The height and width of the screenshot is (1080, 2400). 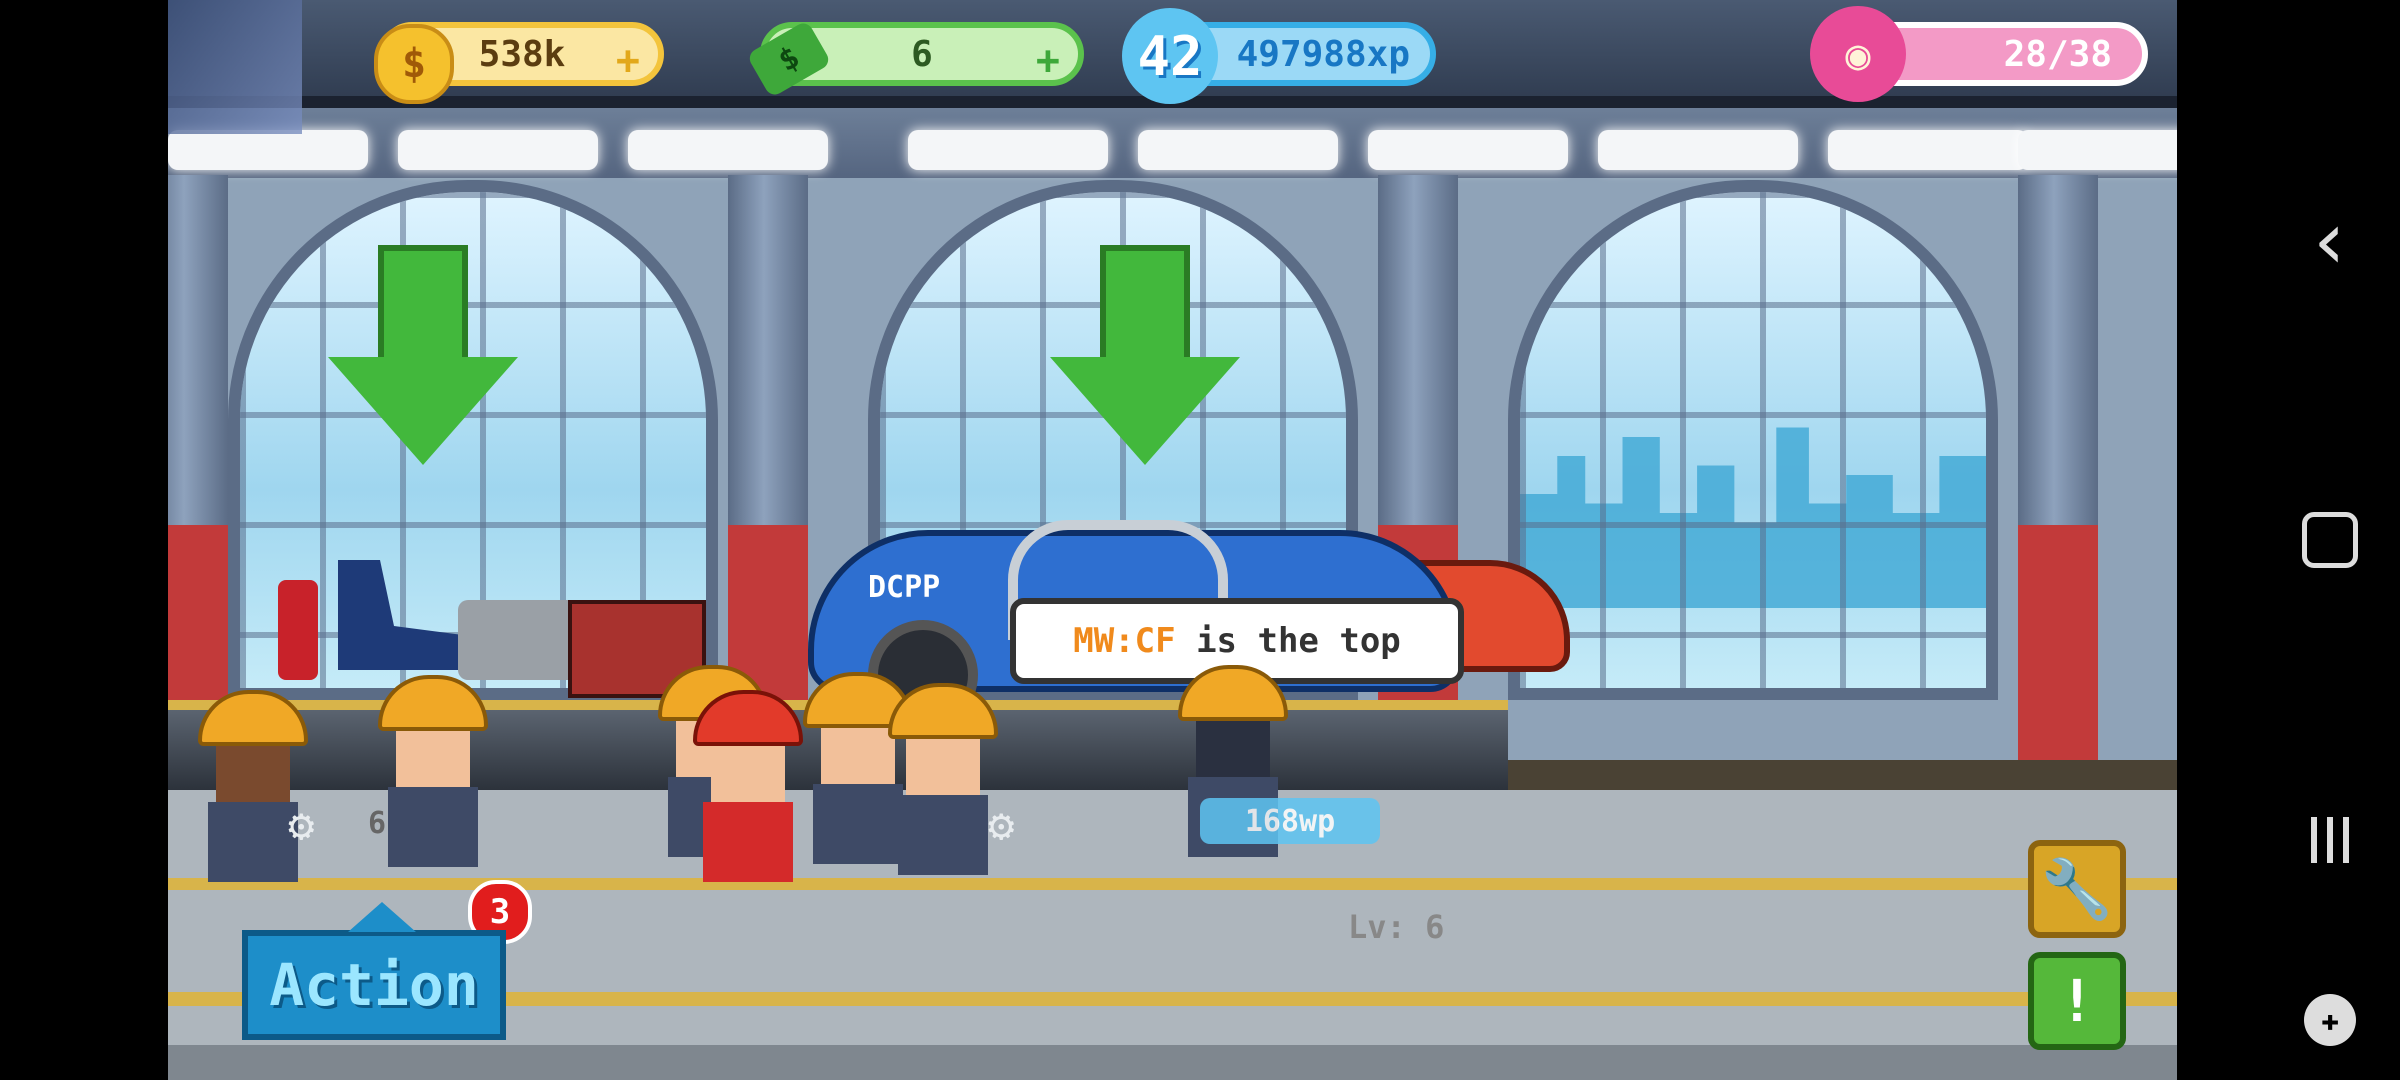 What do you see at coordinates (748, 790) in the screenshot?
I see `manager-worker` at bounding box center [748, 790].